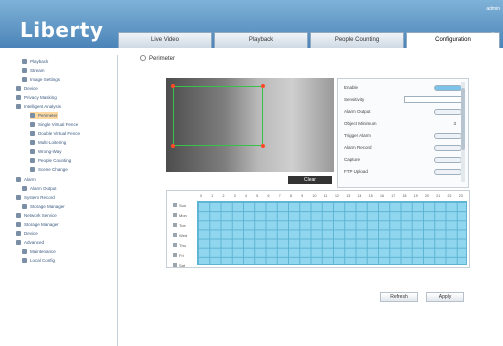 The width and height of the screenshot is (503, 346). I want to click on sidebar-item-label: Double Virtual Fence, so click(59, 133).